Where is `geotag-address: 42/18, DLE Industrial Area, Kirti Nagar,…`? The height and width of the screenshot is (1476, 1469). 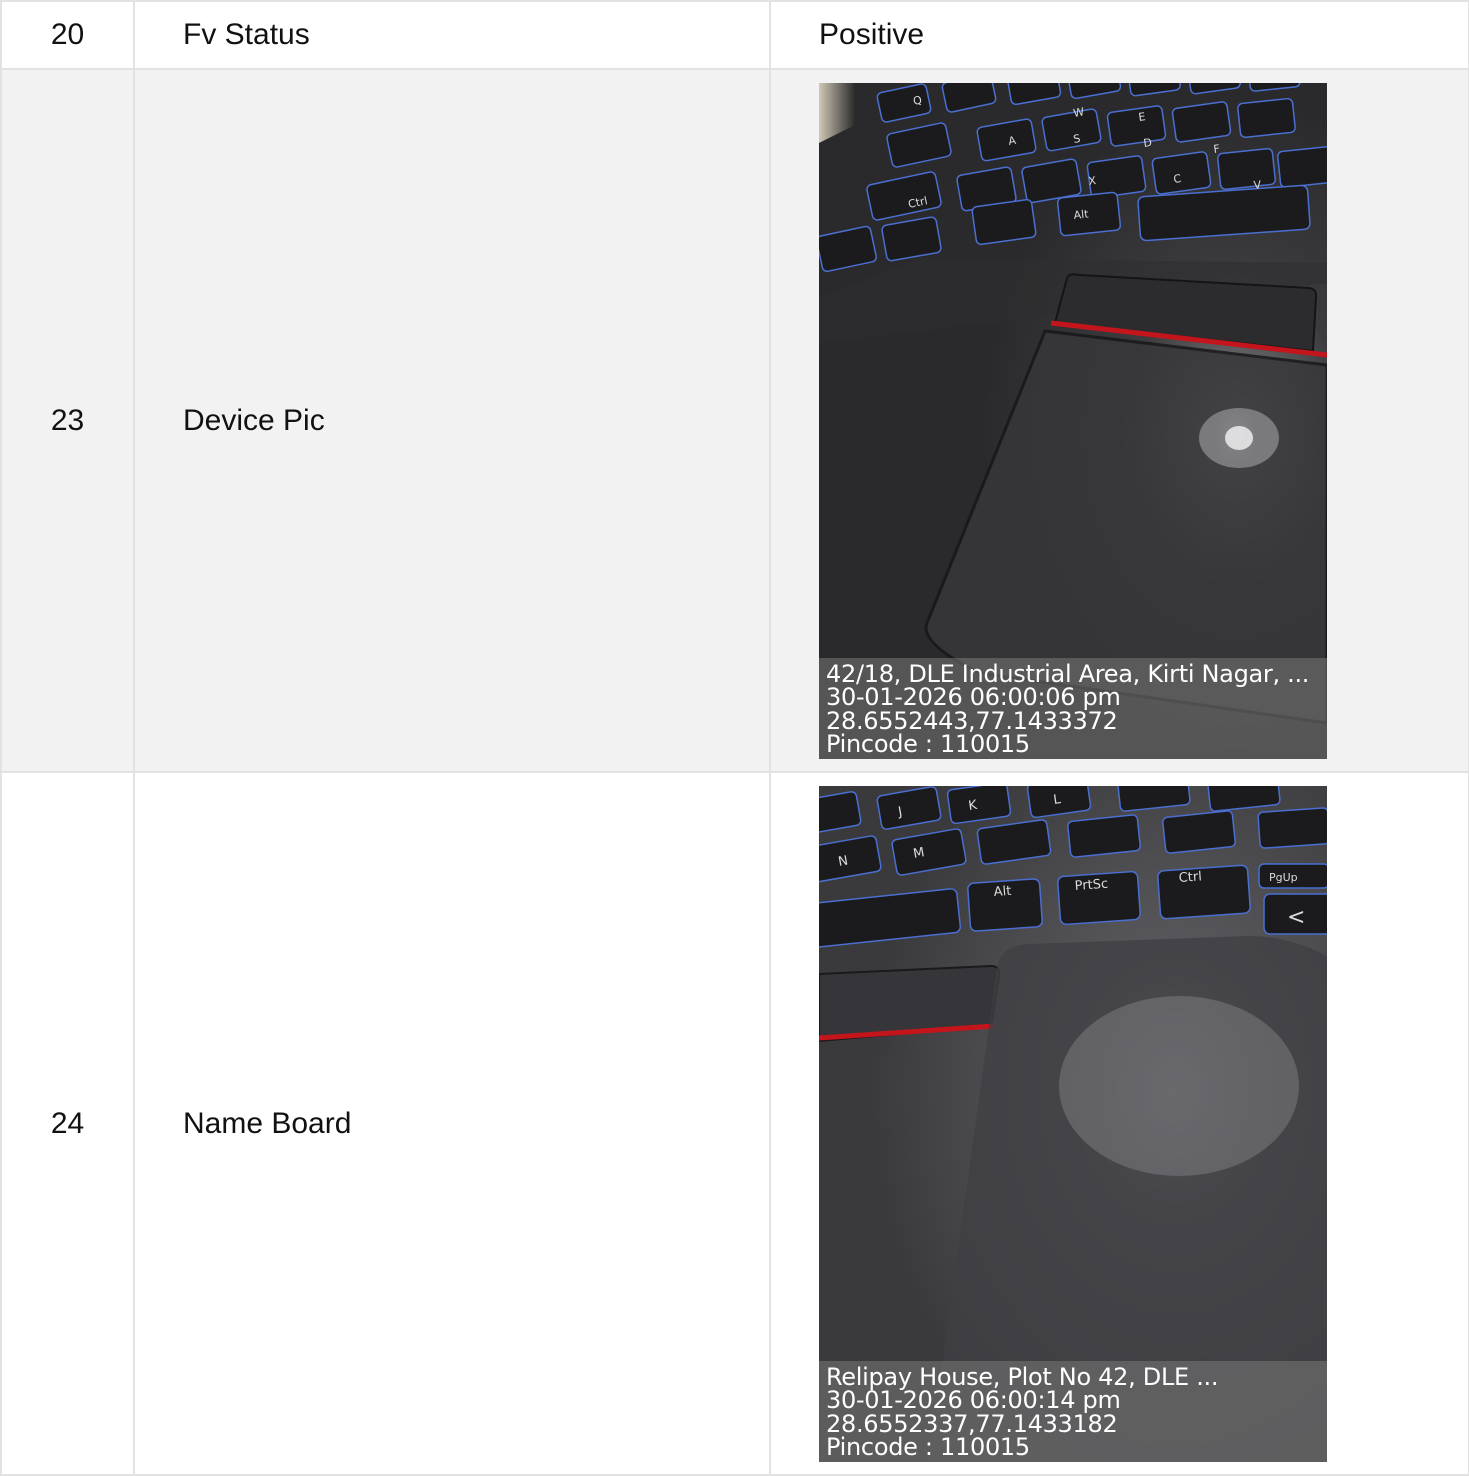 geotag-address: 42/18, DLE Industrial Area, Kirti Nagar,… is located at coordinates (1068, 673).